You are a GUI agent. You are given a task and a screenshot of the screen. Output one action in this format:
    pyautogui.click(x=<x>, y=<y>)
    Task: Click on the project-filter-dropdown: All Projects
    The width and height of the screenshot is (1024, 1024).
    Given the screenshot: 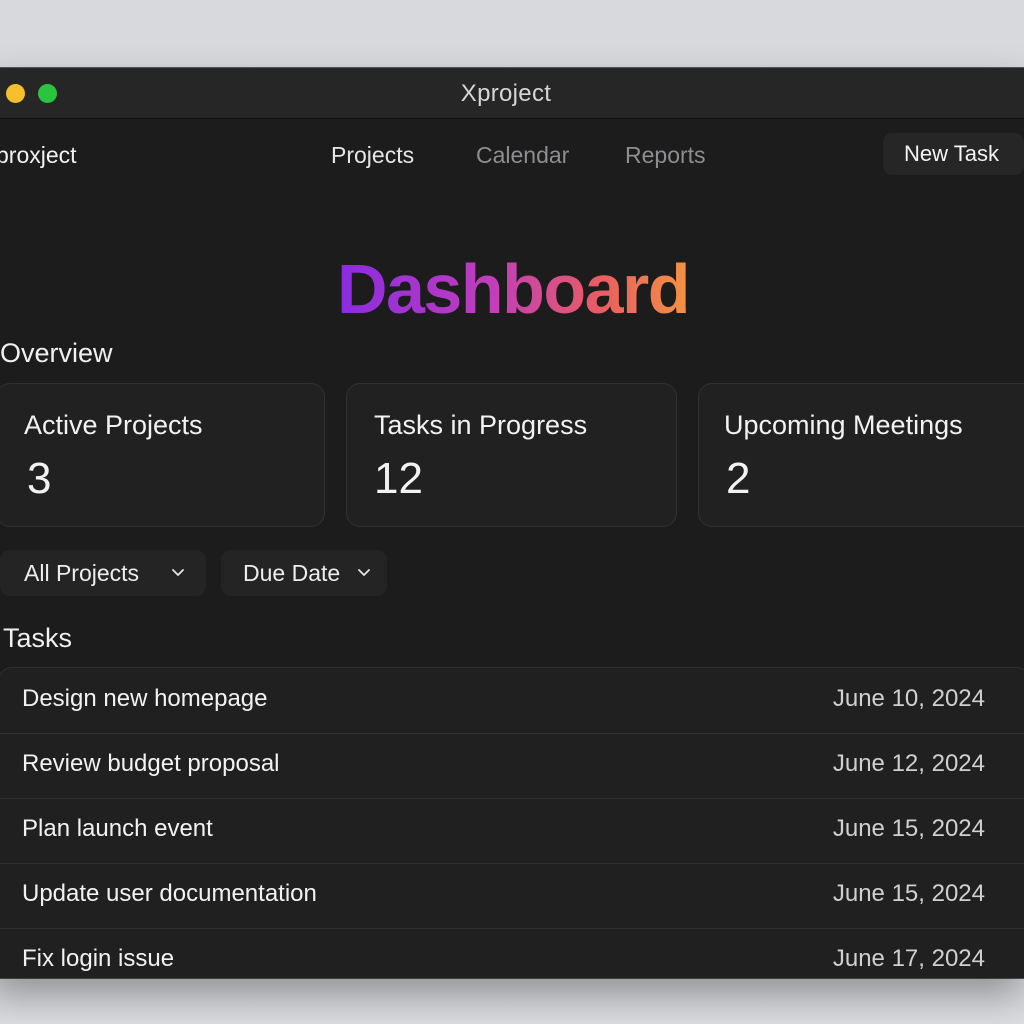 What is the action you would take?
    pyautogui.click(x=103, y=573)
    